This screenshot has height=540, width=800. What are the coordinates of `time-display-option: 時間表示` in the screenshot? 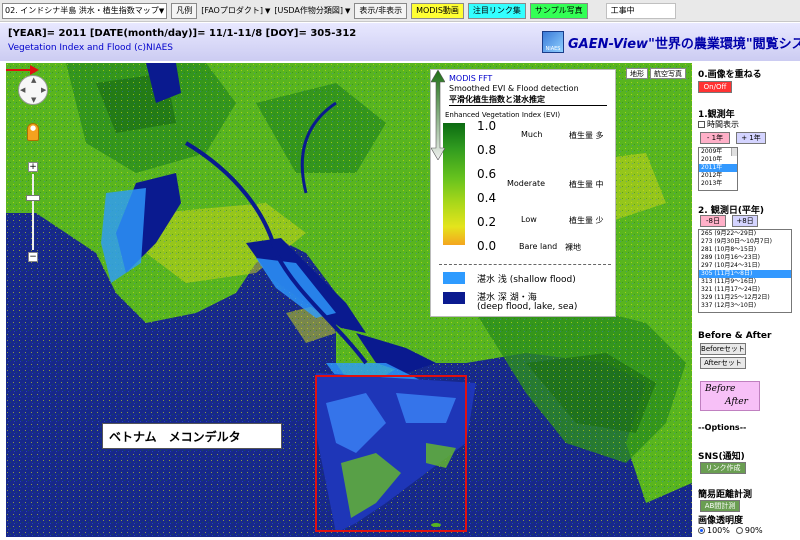 It's located at (718, 124).